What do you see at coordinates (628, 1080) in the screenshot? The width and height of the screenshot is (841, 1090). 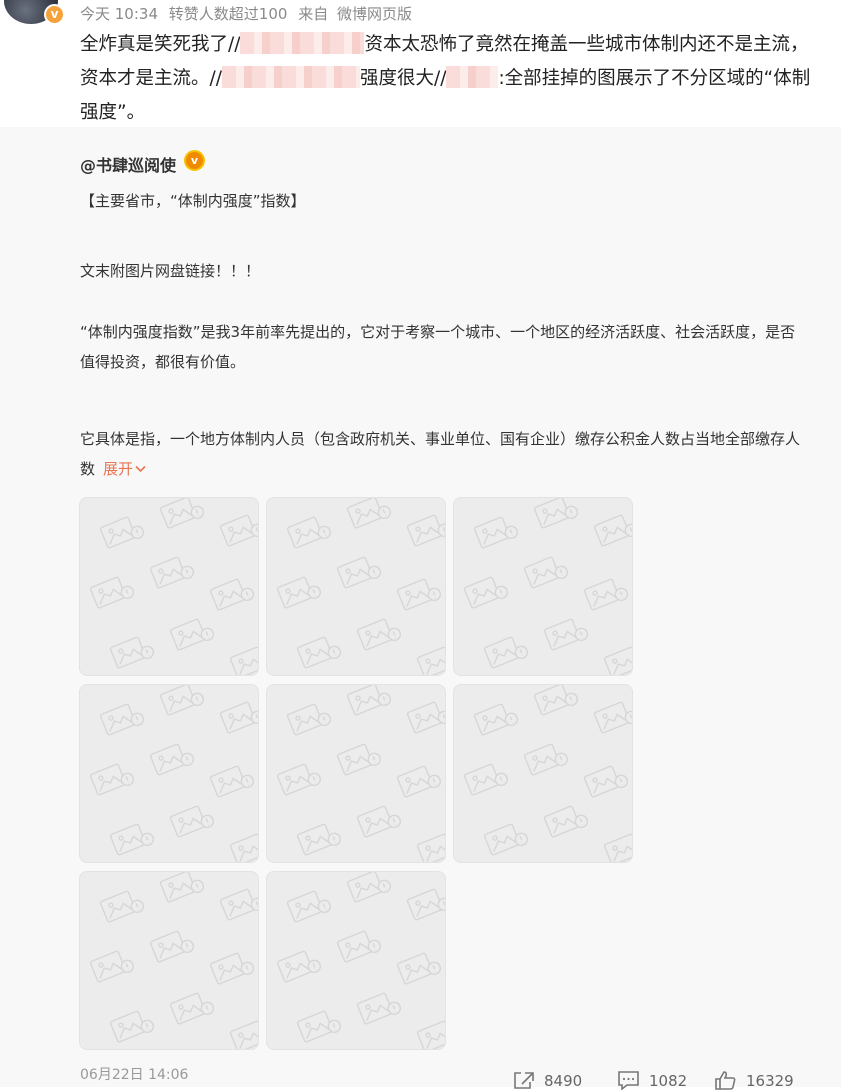 I see `comment-icon` at bounding box center [628, 1080].